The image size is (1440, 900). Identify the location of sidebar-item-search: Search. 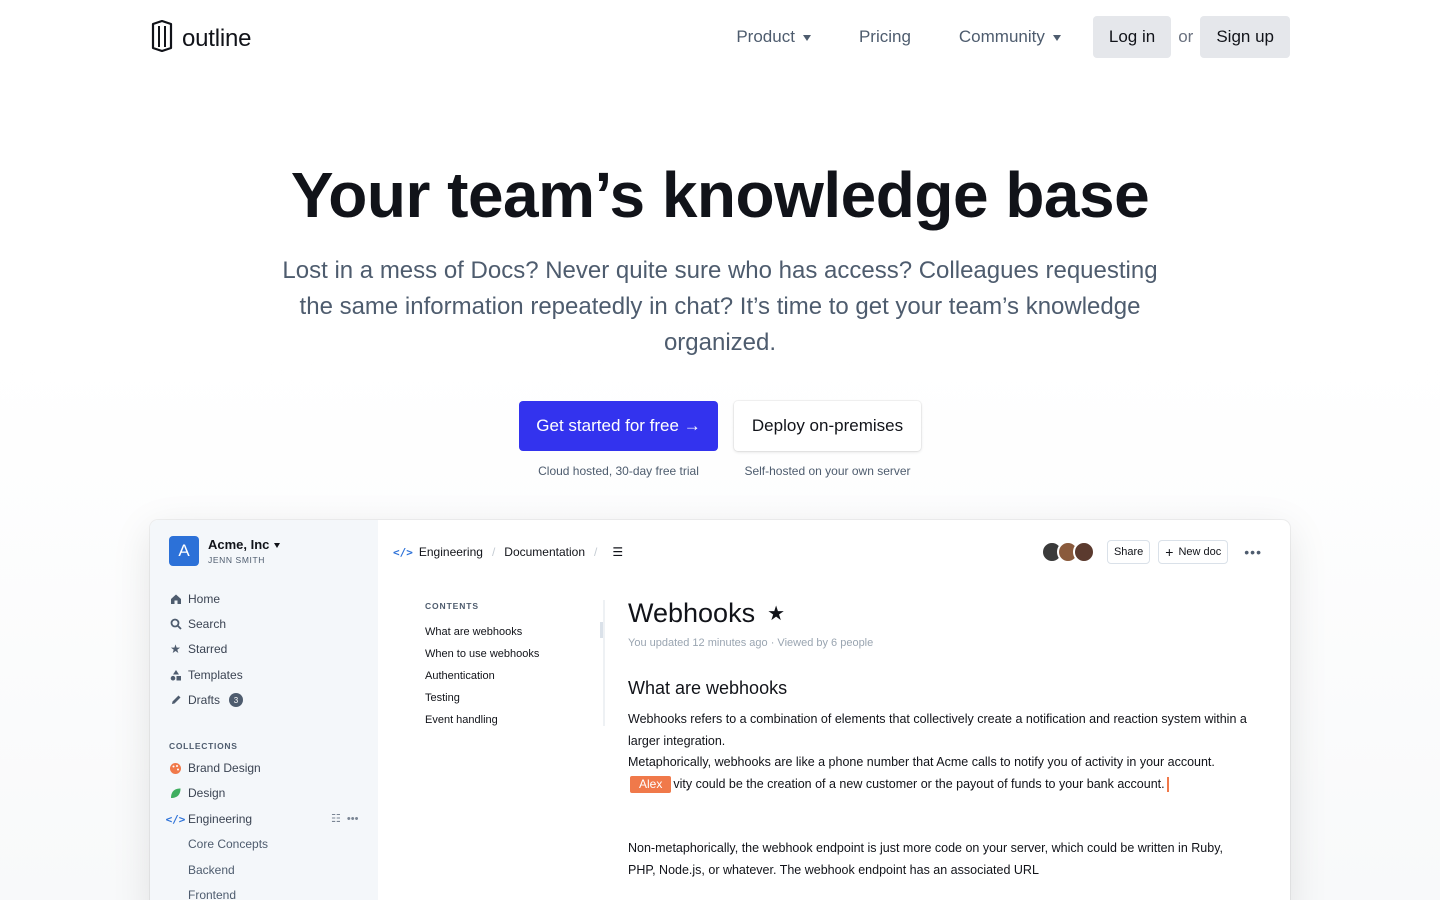
(197, 624).